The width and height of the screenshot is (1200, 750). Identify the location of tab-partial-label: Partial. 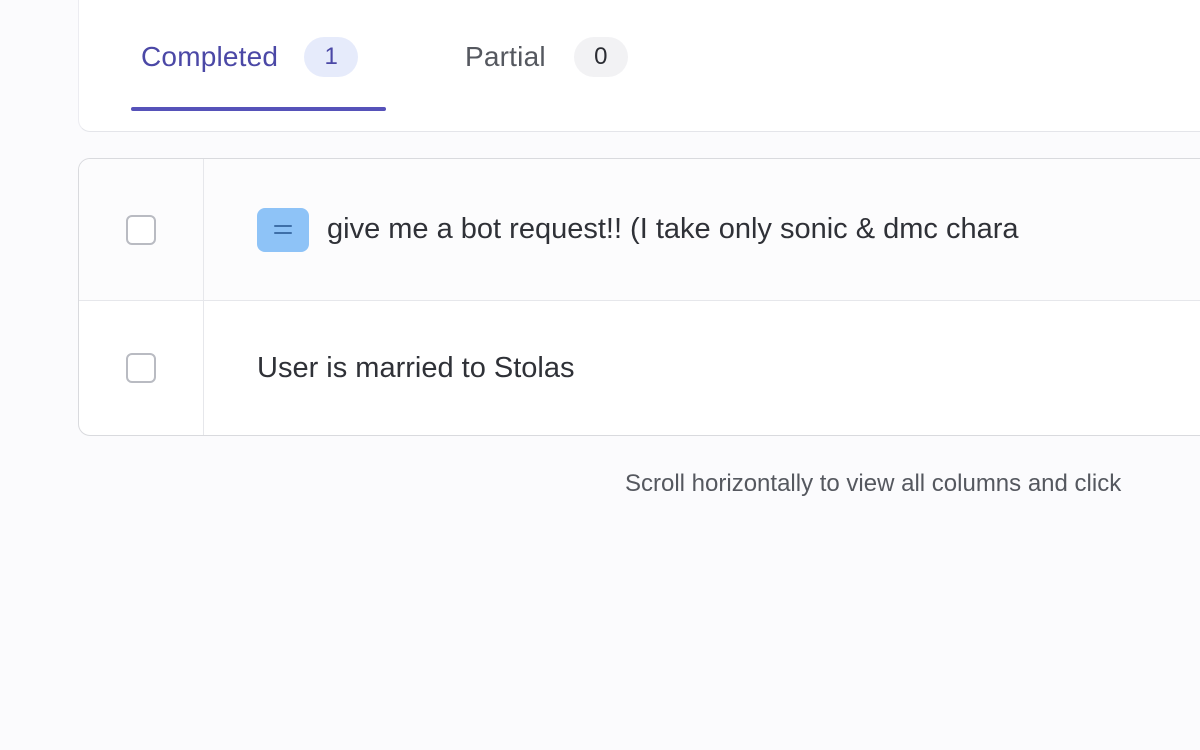
(505, 56).